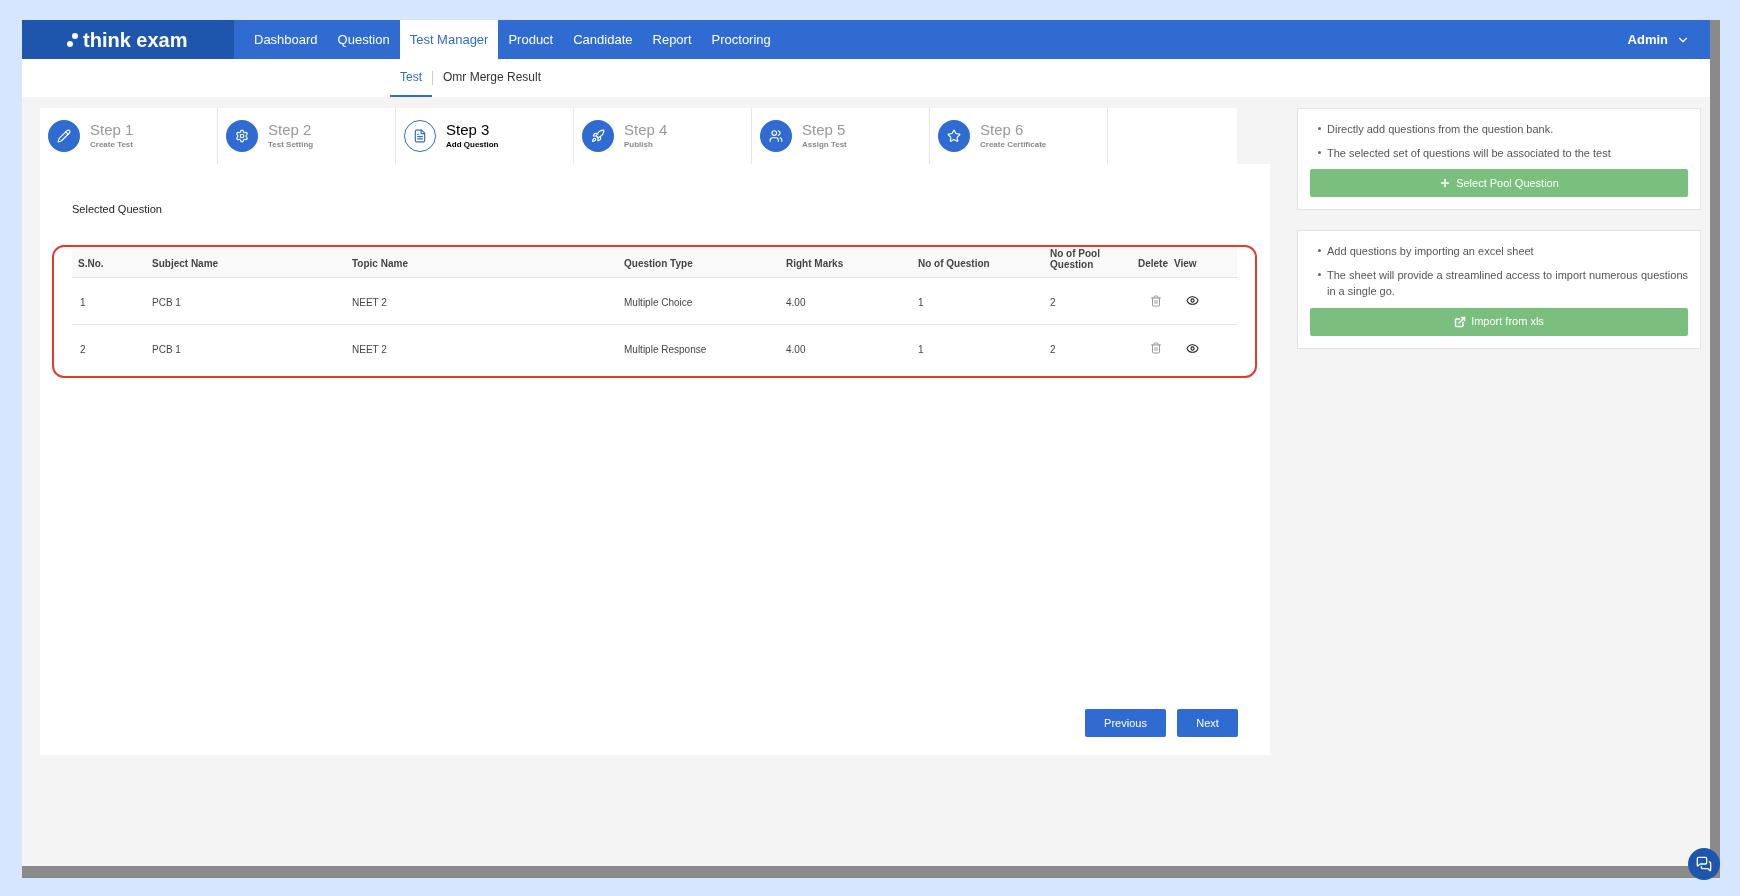 This screenshot has height=896, width=1740. Describe the element at coordinates (1668, 39) in the screenshot. I see `user-menu: Admin` at that location.